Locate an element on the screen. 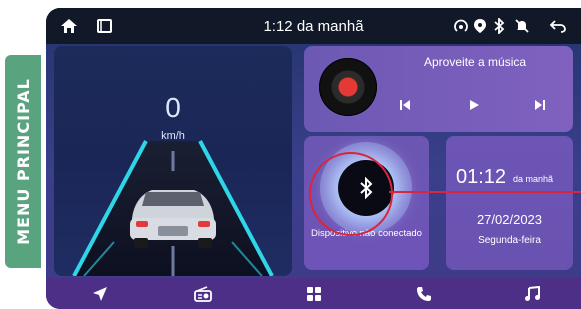  clock-date: 27/02/2023 is located at coordinates (509, 219).